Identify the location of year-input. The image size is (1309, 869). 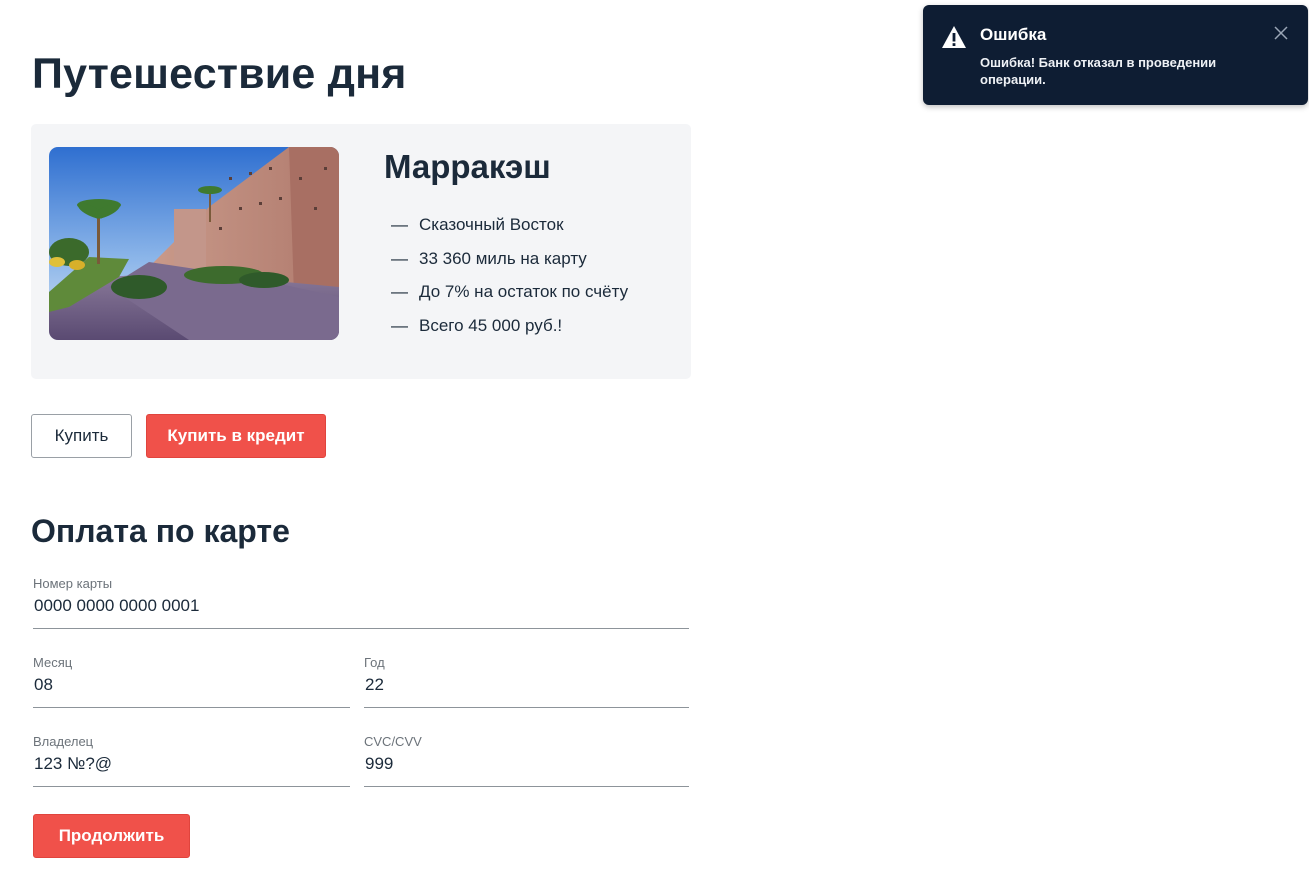
(526, 684).